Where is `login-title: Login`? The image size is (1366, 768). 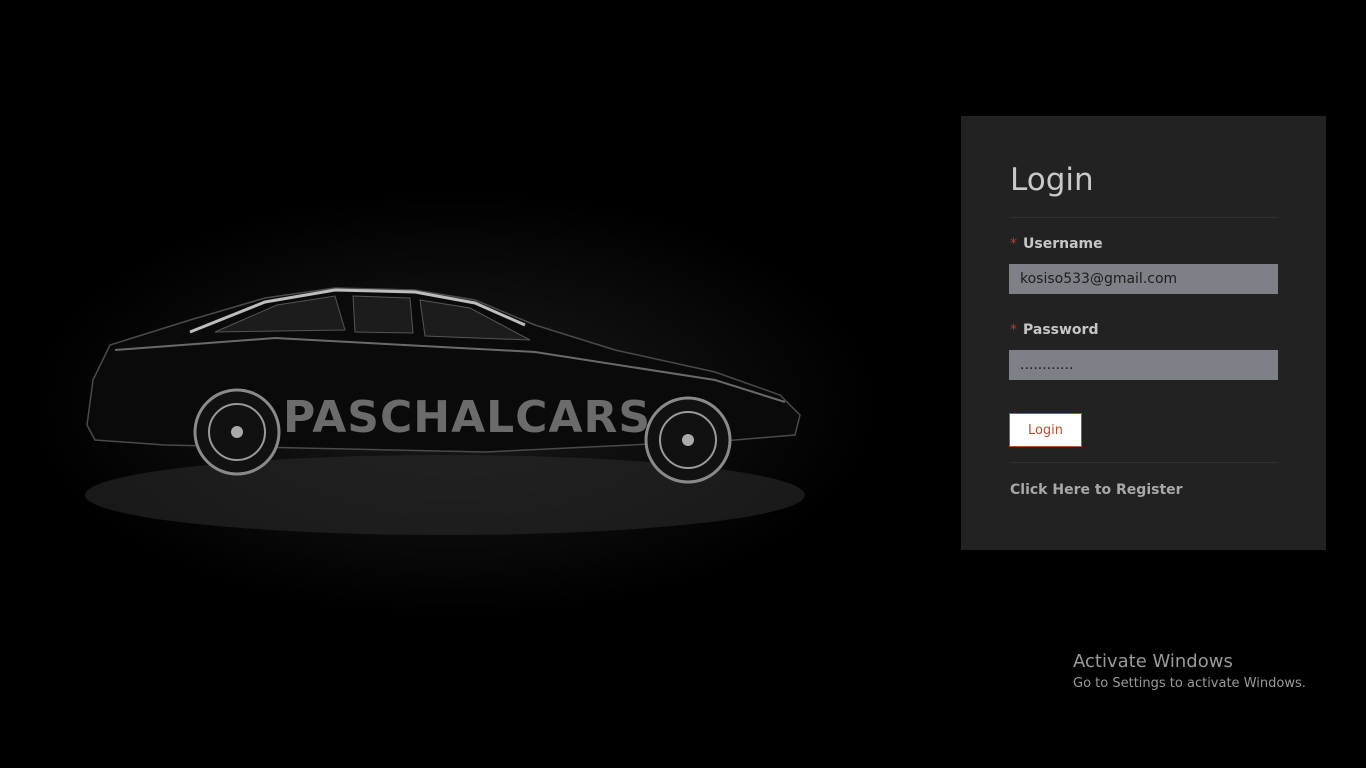
login-title: Login is located at coordinates (1052, 180).